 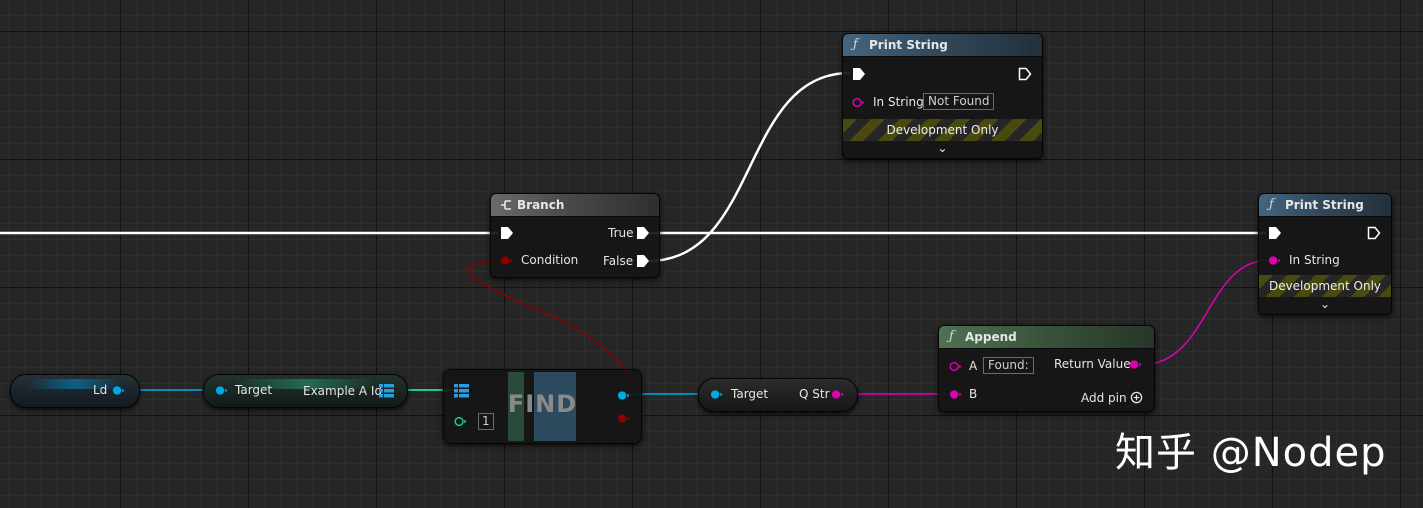 I want to click on false-label: False, so click(x=618, y=261).